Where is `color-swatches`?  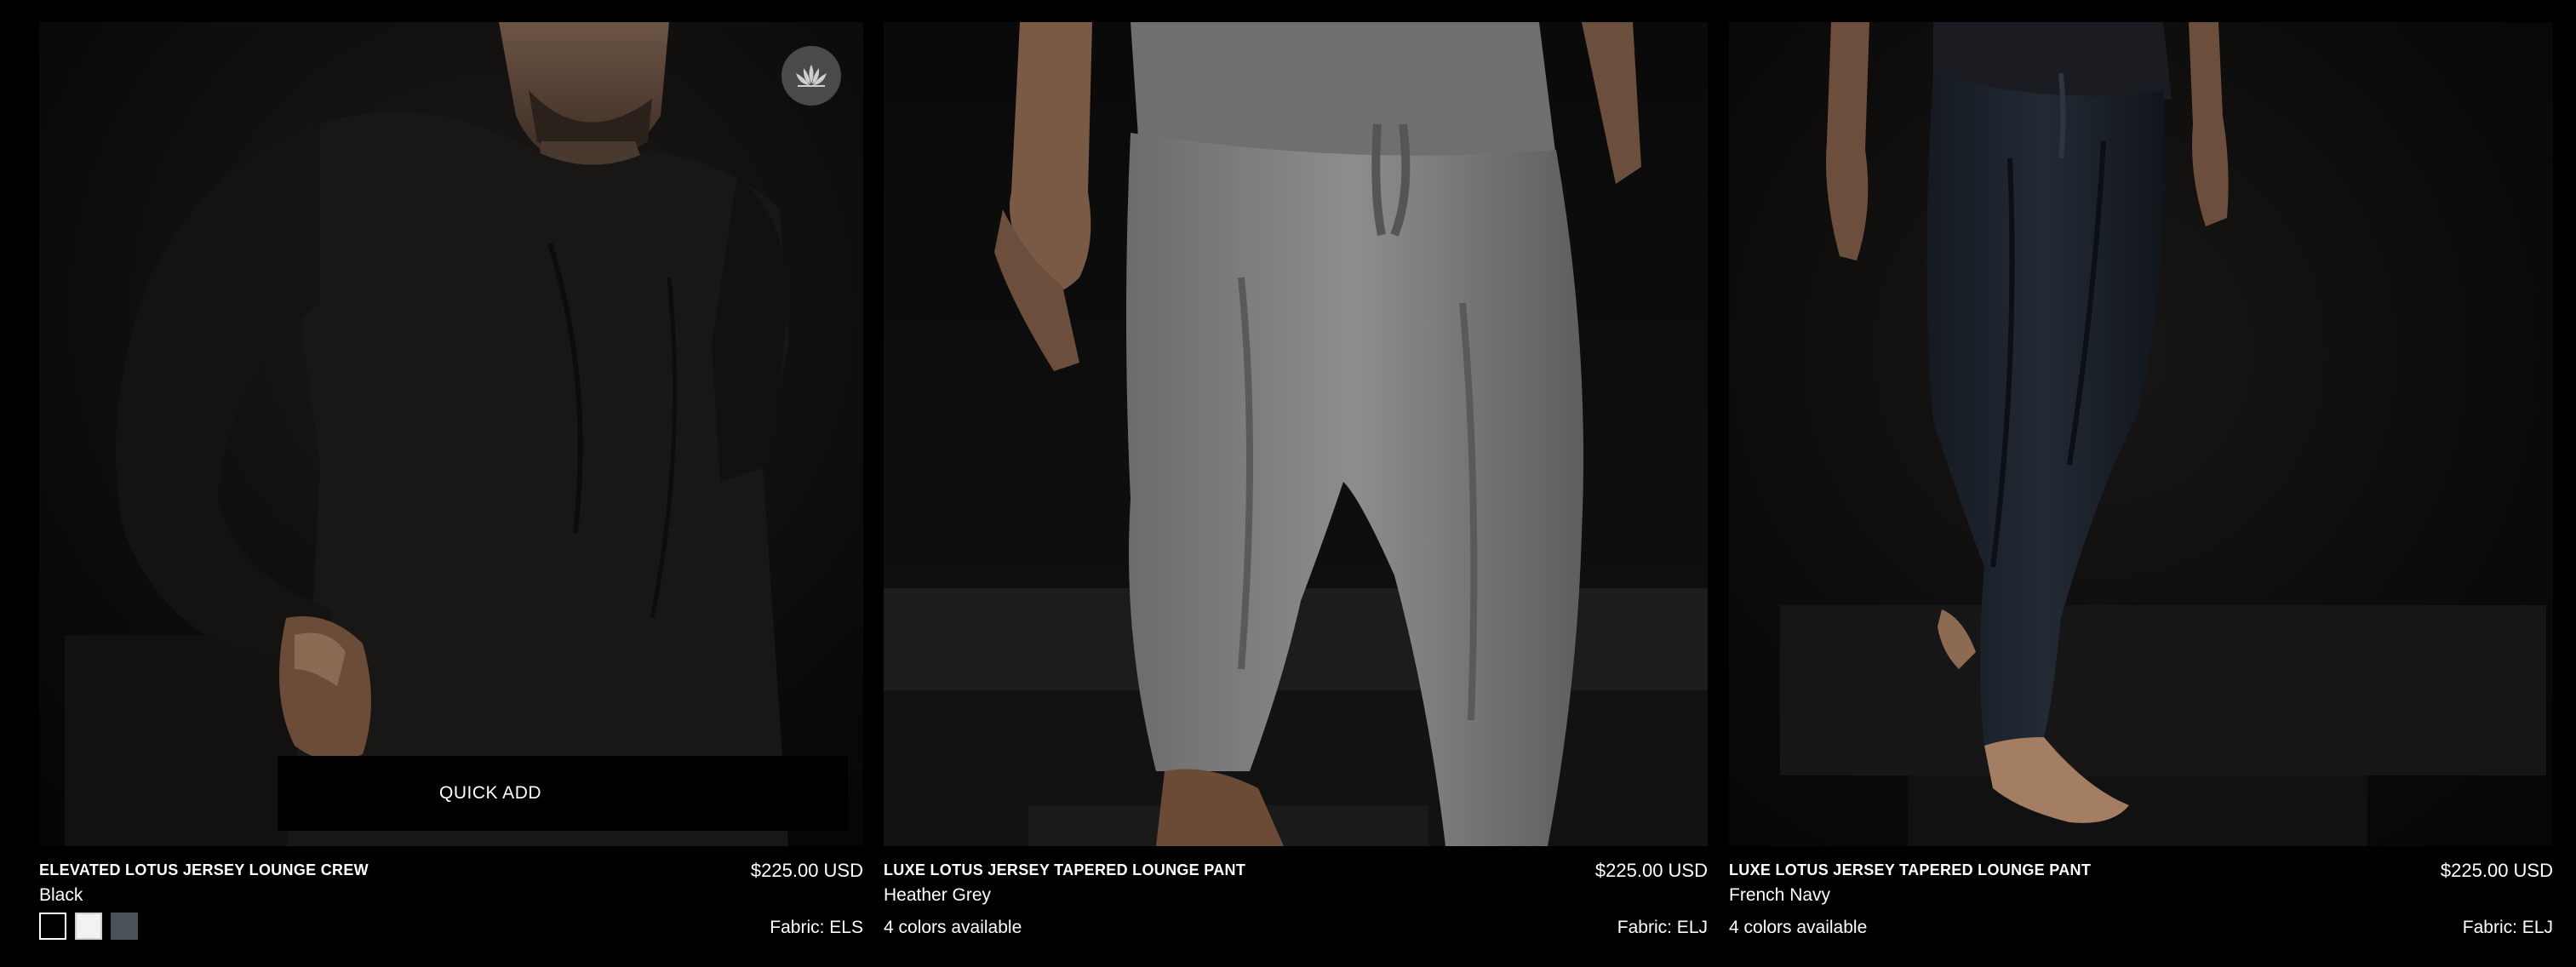
color-swatches is located at coordinates (88, 926).